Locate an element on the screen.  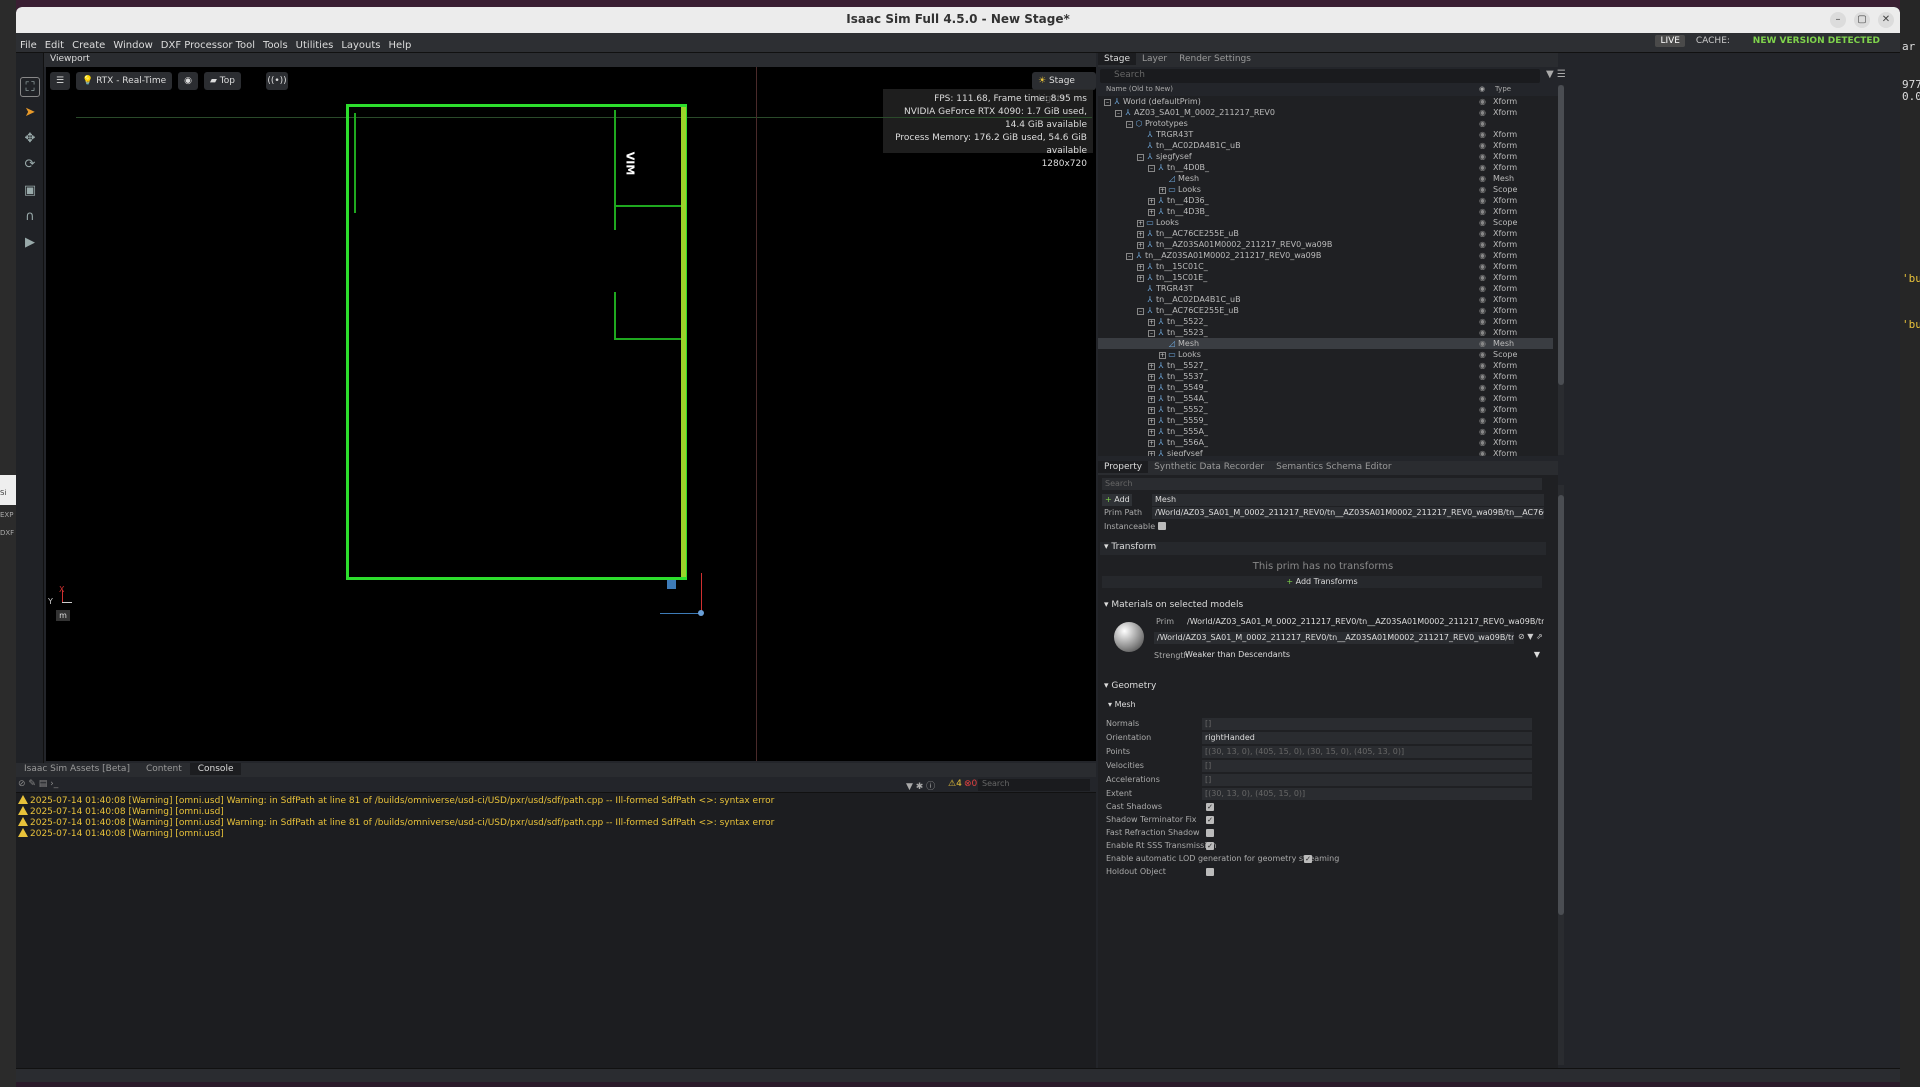
property-scrollbar is located at coordinates (1561, 775).